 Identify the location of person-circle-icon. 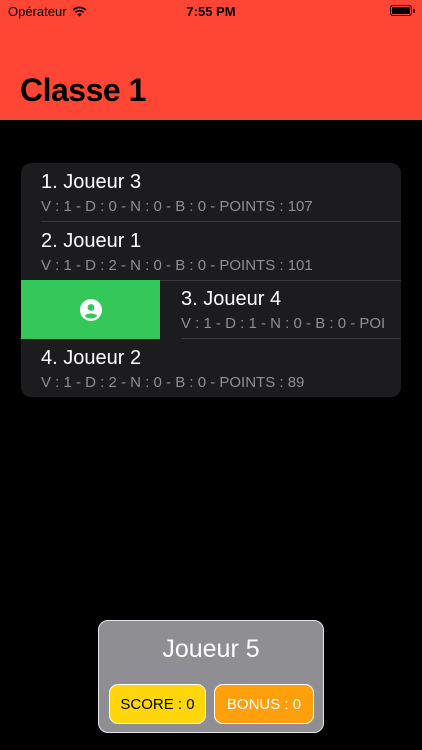
(90, 309).